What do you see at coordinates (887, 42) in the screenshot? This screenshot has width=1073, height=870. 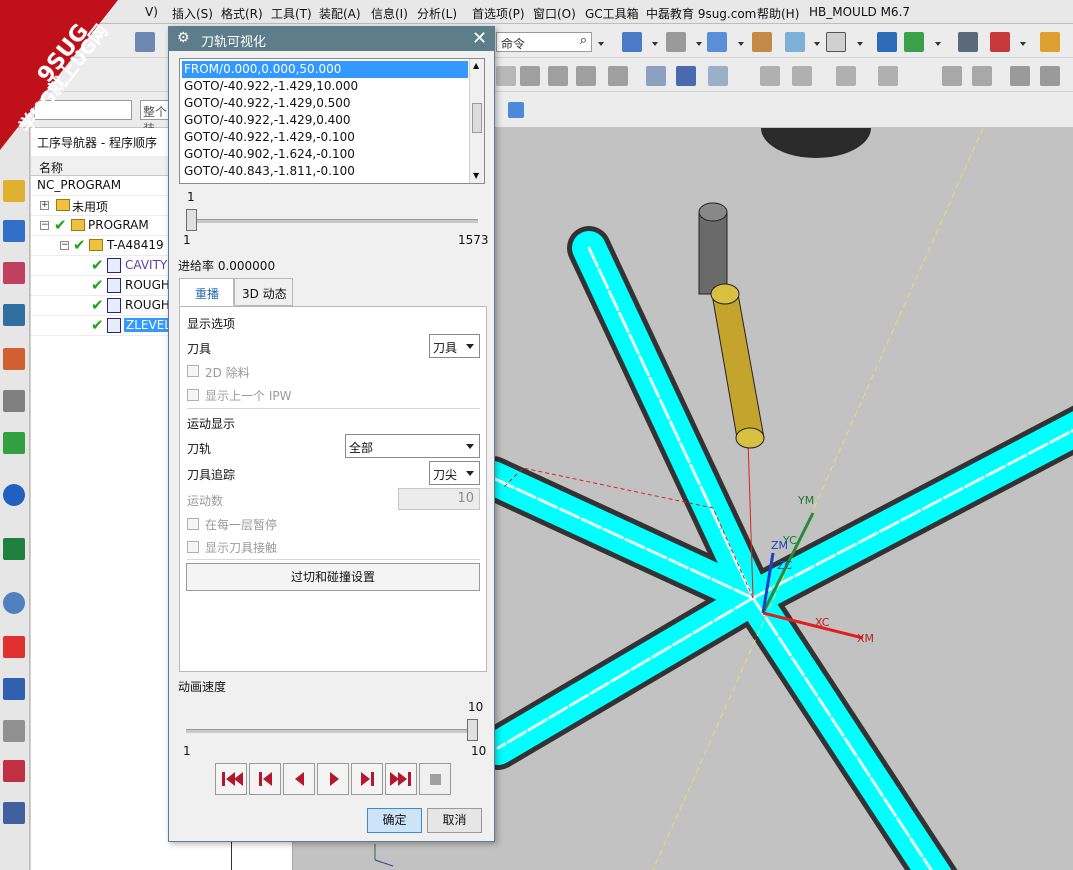 I see `layer-icon` at bounding box center [887, 42].